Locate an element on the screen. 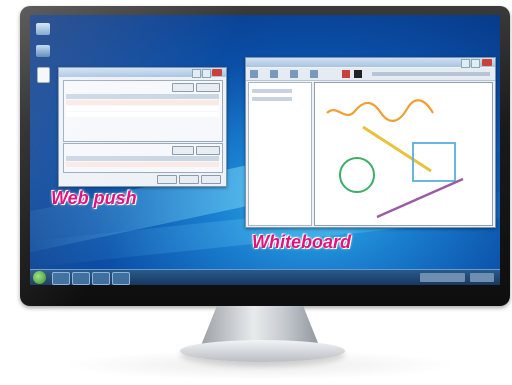 The width and height of the screenshot is (512, 385). drawing-layer is located at coordinates (395, 159).